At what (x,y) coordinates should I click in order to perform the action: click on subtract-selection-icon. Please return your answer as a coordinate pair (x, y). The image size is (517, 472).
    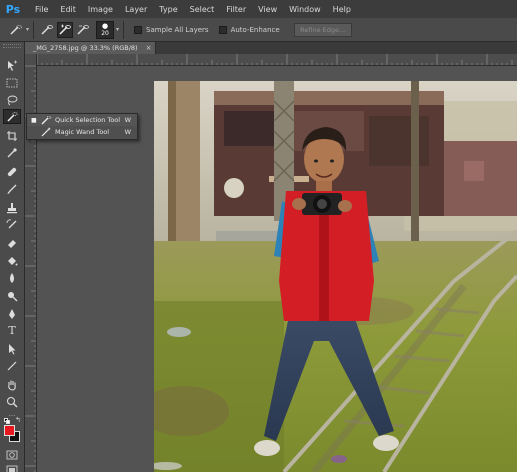
    Looking at the image, I should click on (83, 29).